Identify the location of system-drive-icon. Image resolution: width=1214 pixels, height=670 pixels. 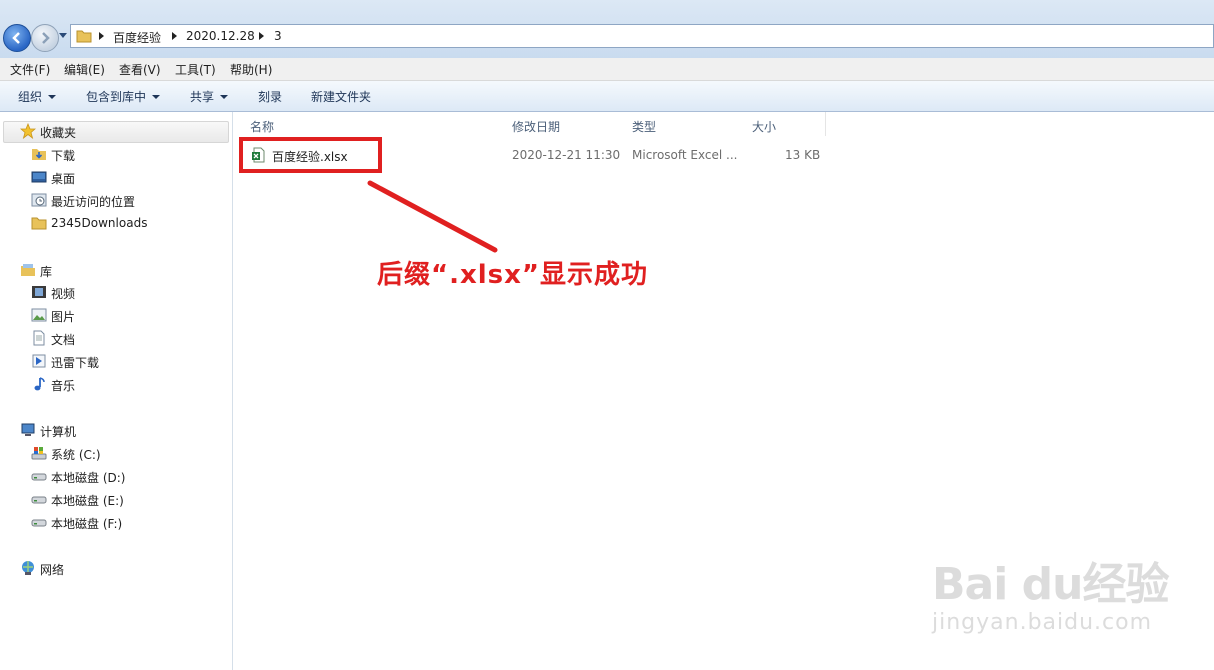
(39, 453).